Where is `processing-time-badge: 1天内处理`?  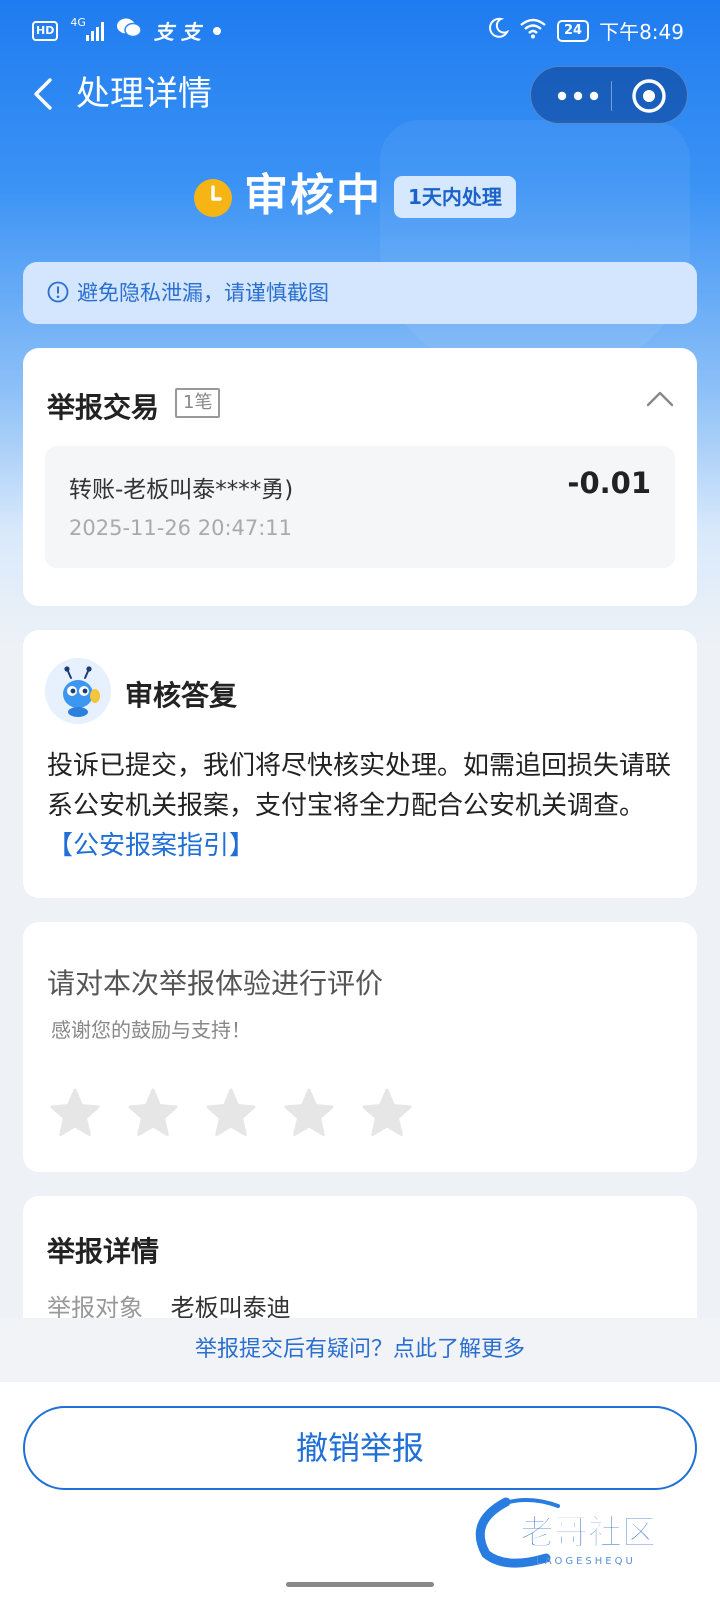 processing-time-badge: 1天内处理 is located at coordinates (455, 197).